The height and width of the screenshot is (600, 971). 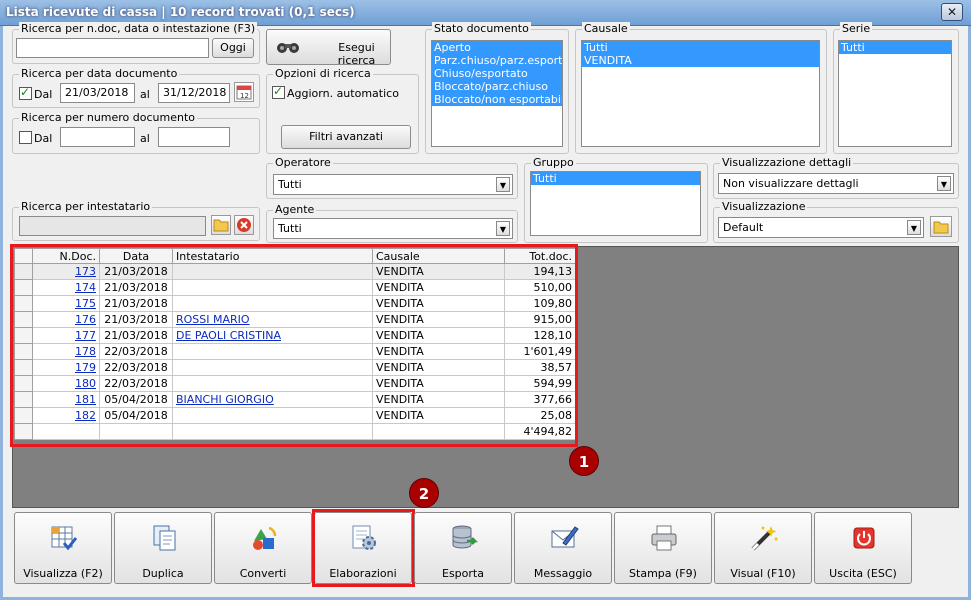 What do you see at coordinates (163, 573) in the screenshot?
I see `duplicate-button-label: Duplica` at bounding box center [163, 573].